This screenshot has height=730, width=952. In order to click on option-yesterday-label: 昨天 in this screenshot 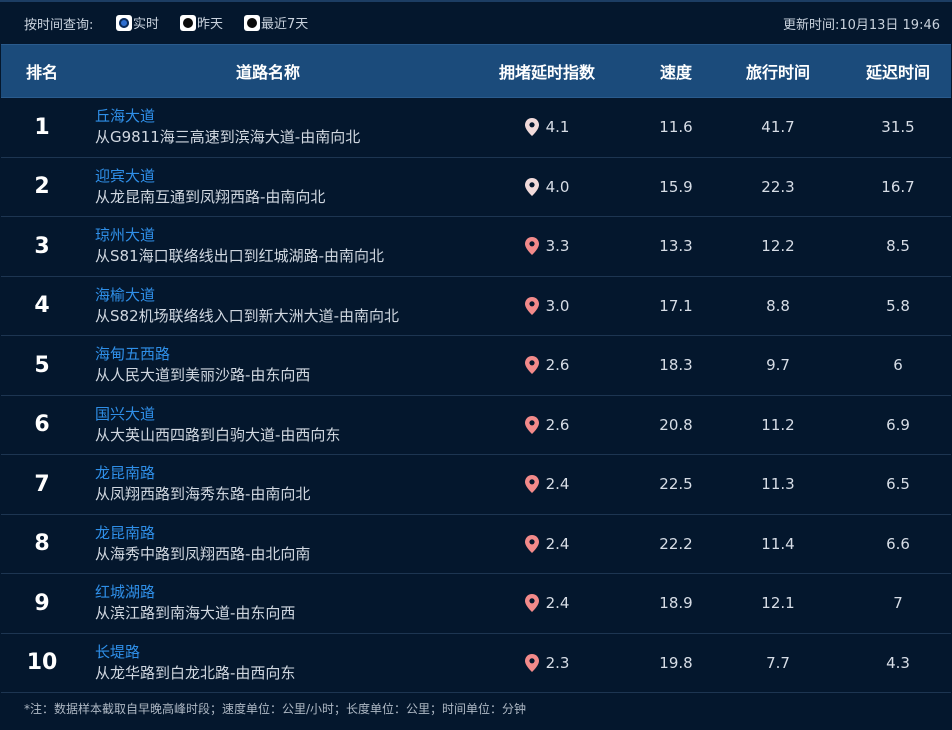, I will do `click(210, 22)`.